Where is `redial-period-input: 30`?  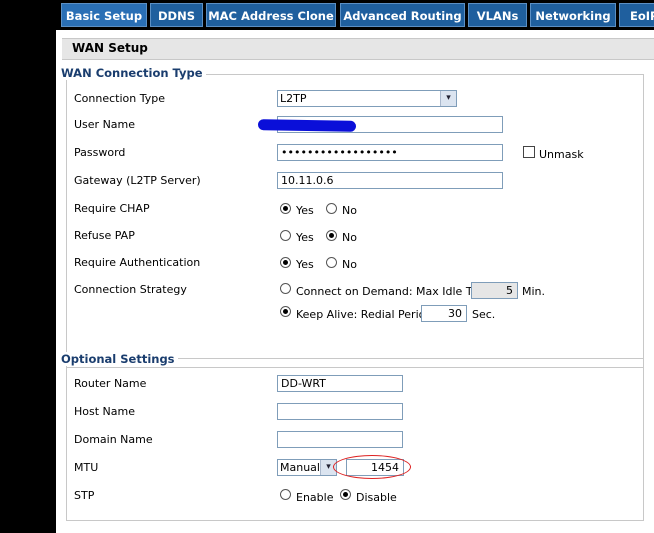
redial-period-input: 30 is located at coordinates (444, 313).